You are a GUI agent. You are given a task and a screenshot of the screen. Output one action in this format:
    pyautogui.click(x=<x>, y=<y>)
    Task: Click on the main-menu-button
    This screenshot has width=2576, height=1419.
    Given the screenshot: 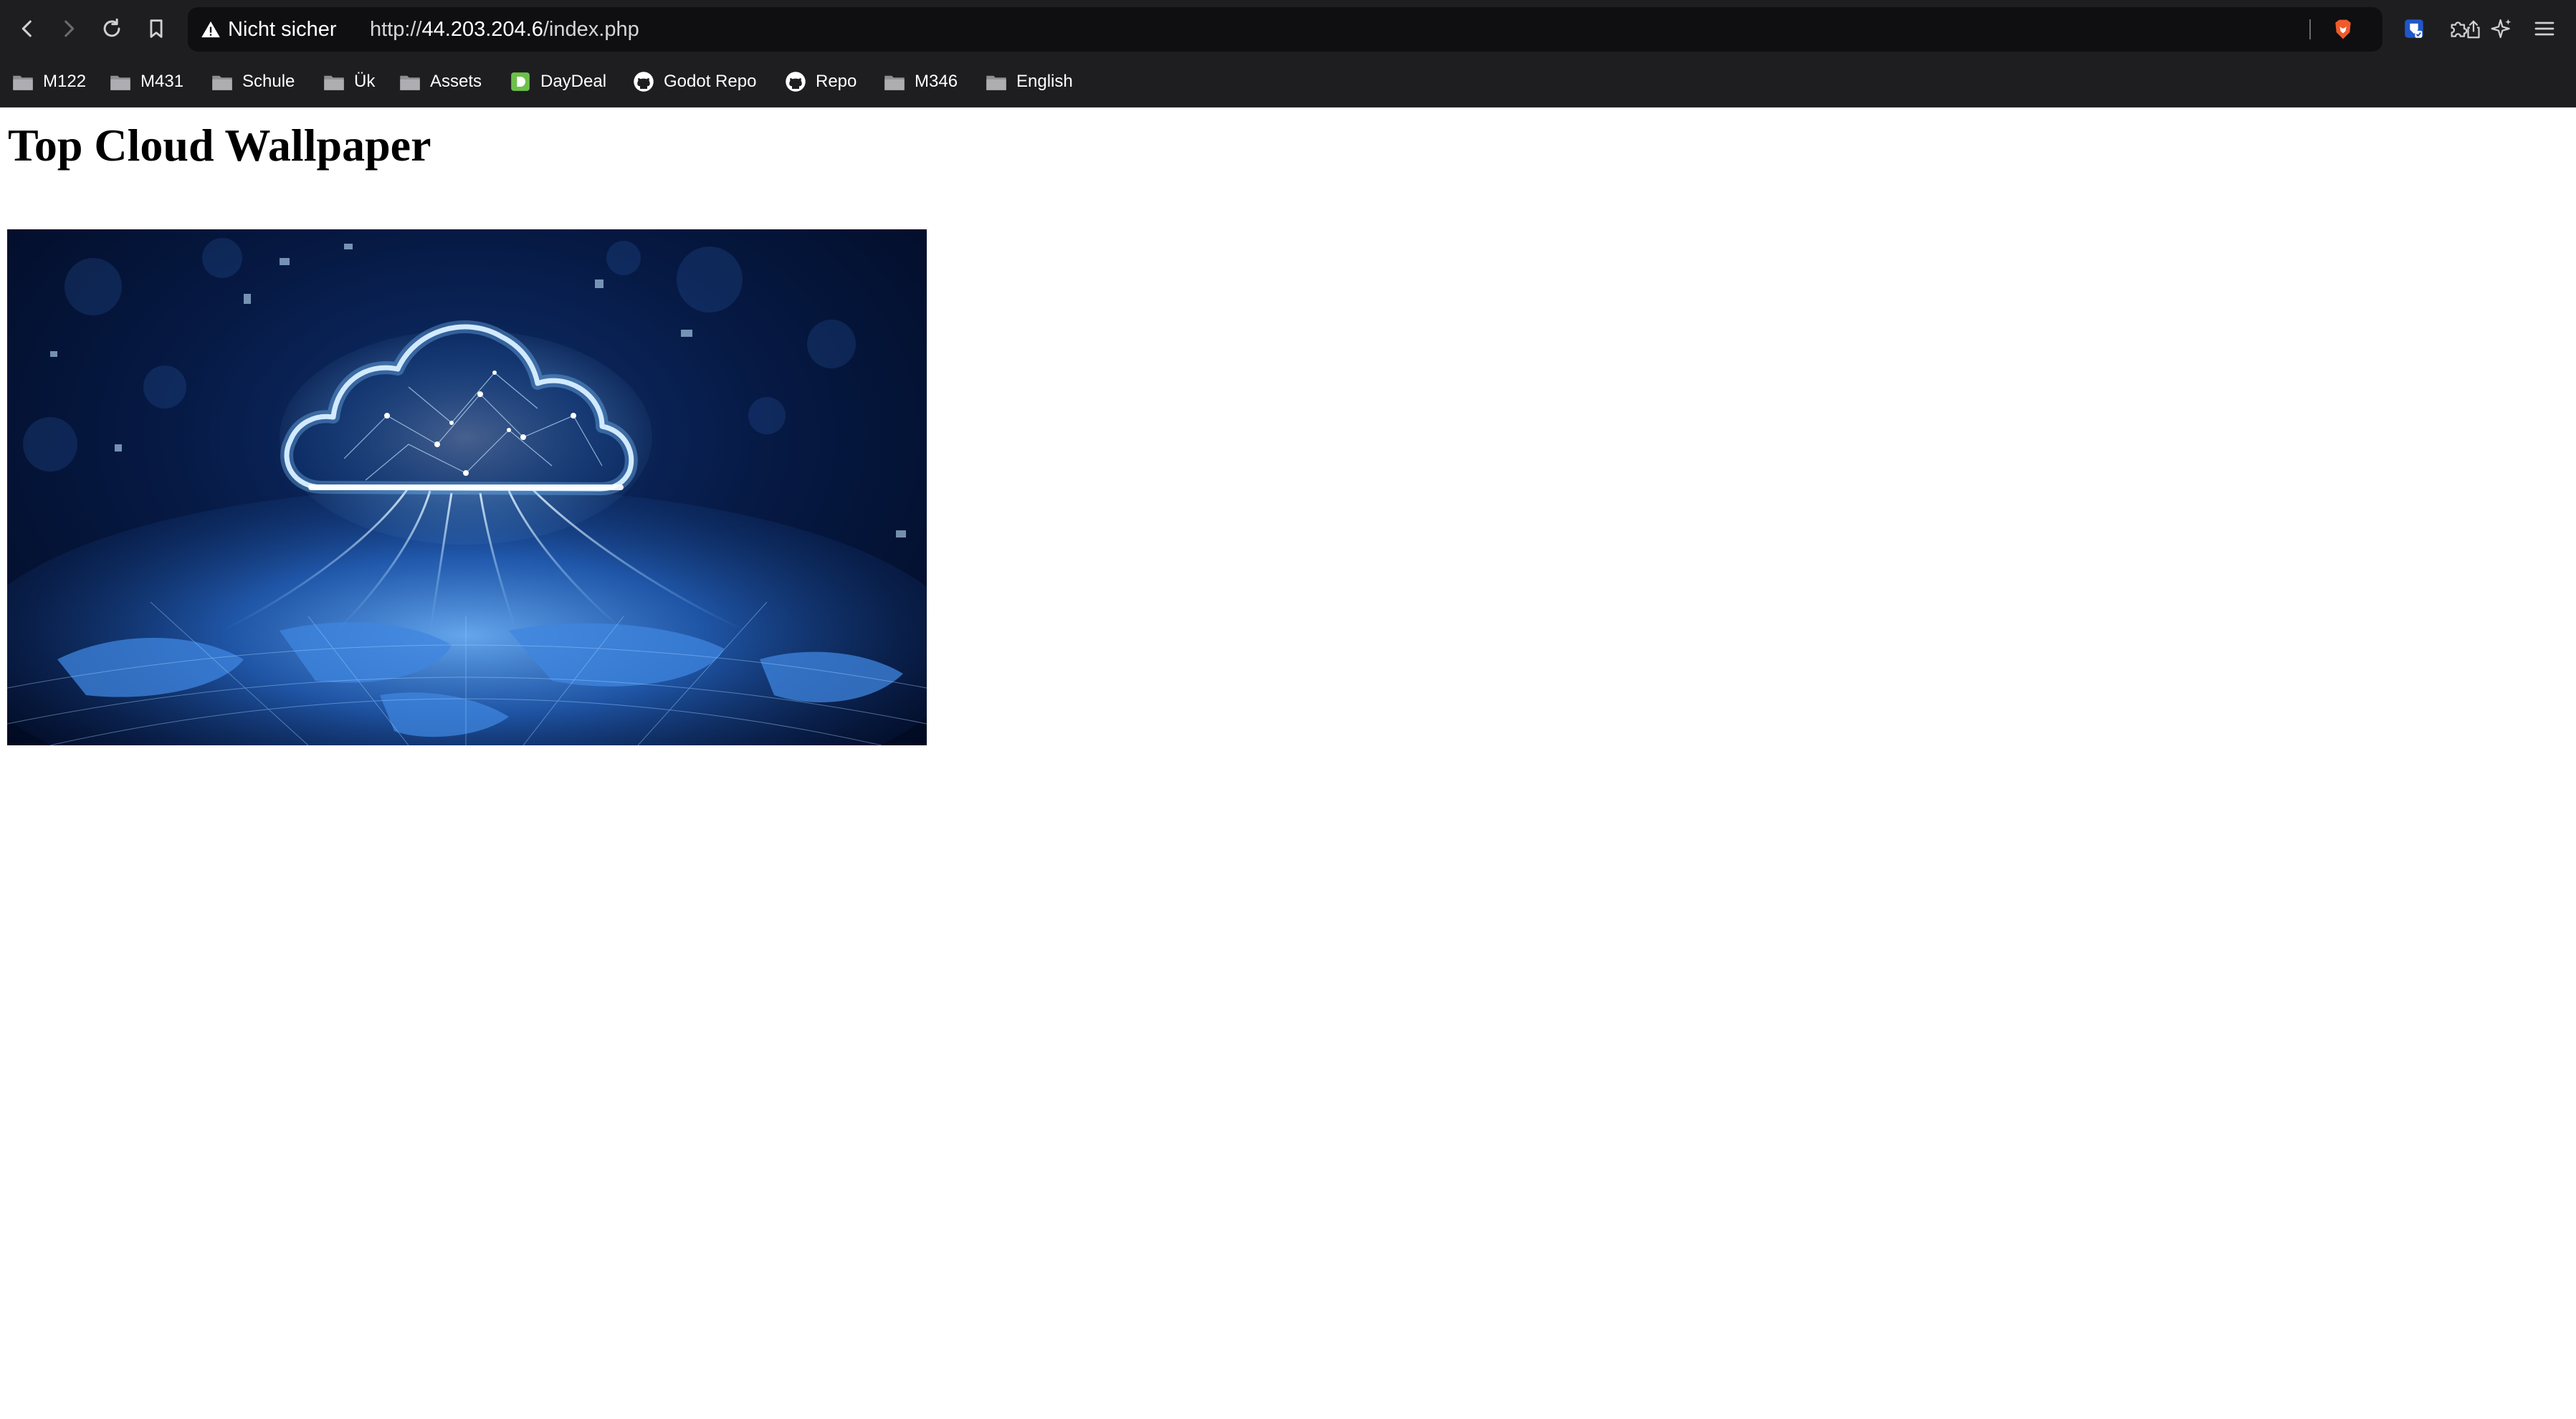 What is the action you would take?
    pyautogui.click(x=2544, y=29)
    